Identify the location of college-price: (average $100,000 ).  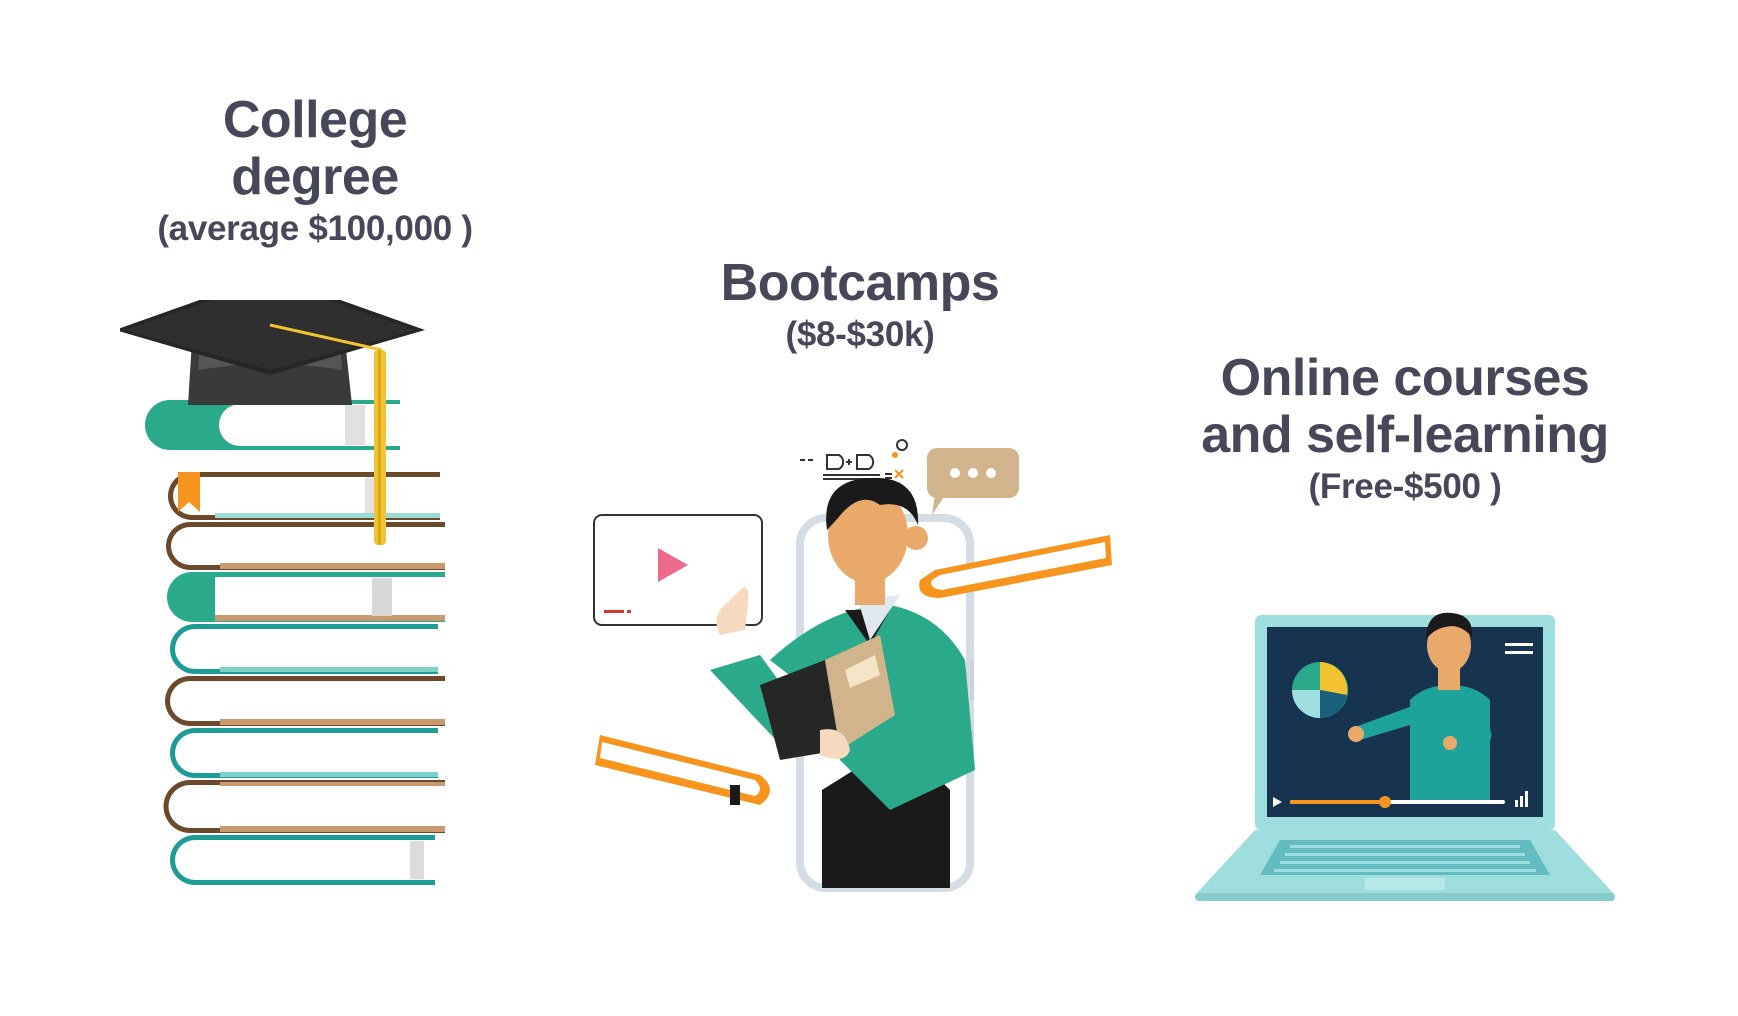
(315, 228).